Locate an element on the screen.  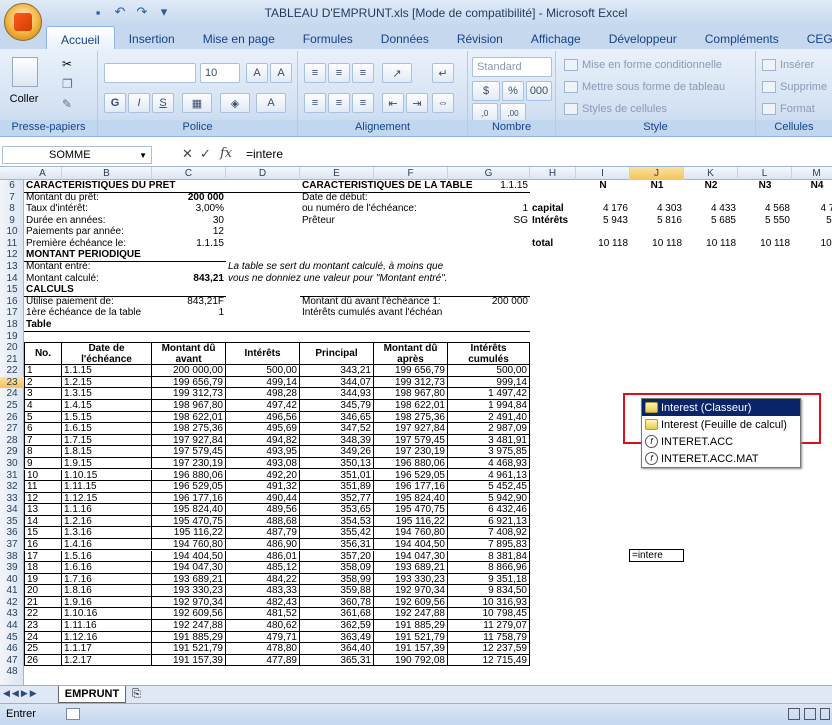
row-header: 45 is located at coordinates (12, 638).